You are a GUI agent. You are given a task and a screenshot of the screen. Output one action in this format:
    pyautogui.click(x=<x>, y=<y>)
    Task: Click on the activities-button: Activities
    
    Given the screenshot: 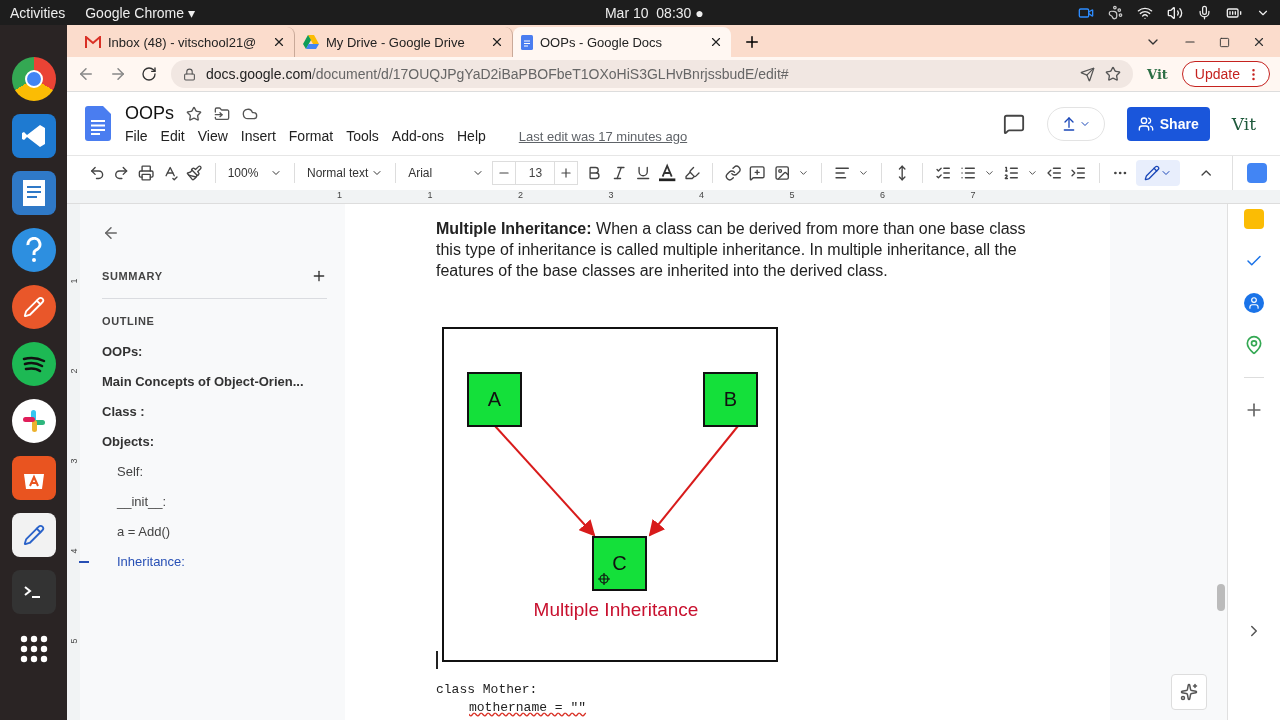 What is the action you would take?
    pyautogui.click(x=38, y=12)
    